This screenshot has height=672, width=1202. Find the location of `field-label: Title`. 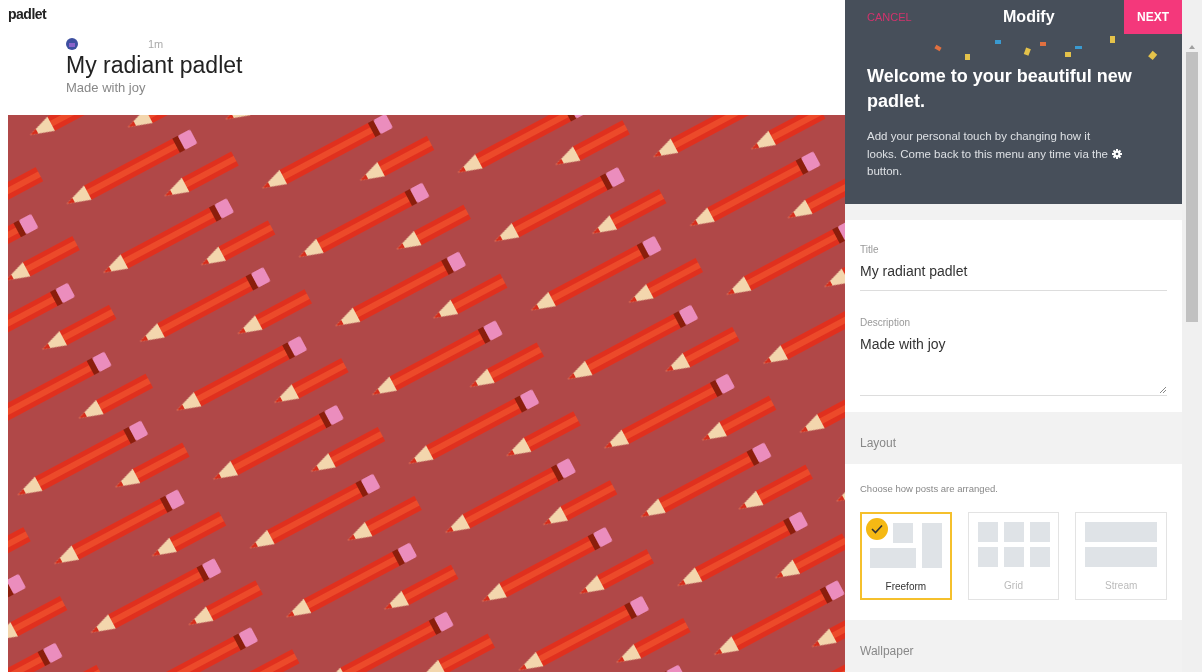

field-label: Title is located at coordinates (870, 249).